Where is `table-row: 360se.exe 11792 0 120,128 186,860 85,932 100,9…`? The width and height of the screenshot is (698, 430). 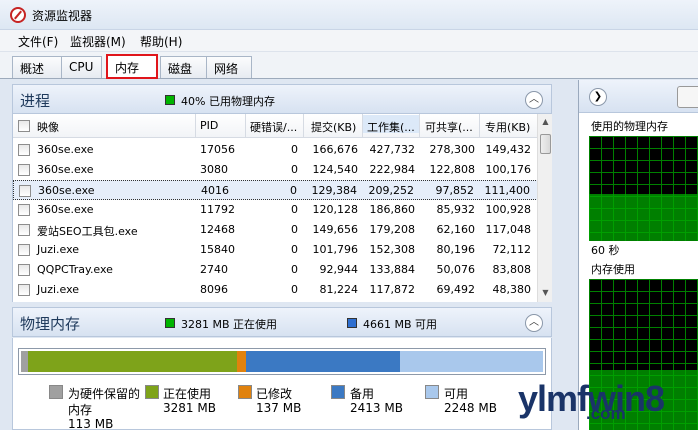
table-row: 360se.exe 11792 0 120,128 186,860 85,932 100,9… is located at coordinates (275, 210).